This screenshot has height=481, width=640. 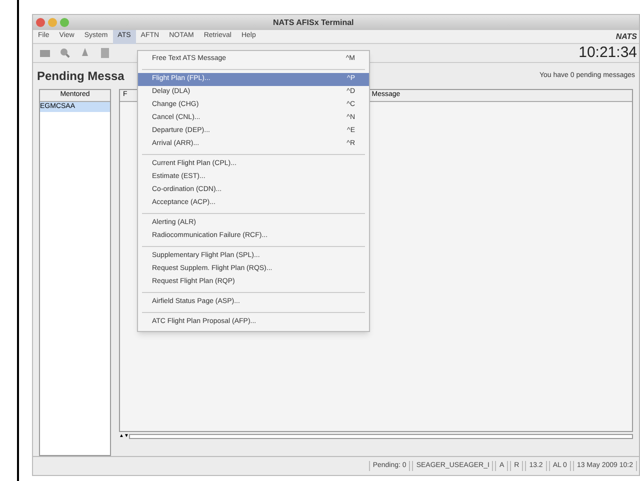 What do you see at coordinates (64, 22) in the screenshot?
I see `zoom-icon` at bounding box center [64, 22].